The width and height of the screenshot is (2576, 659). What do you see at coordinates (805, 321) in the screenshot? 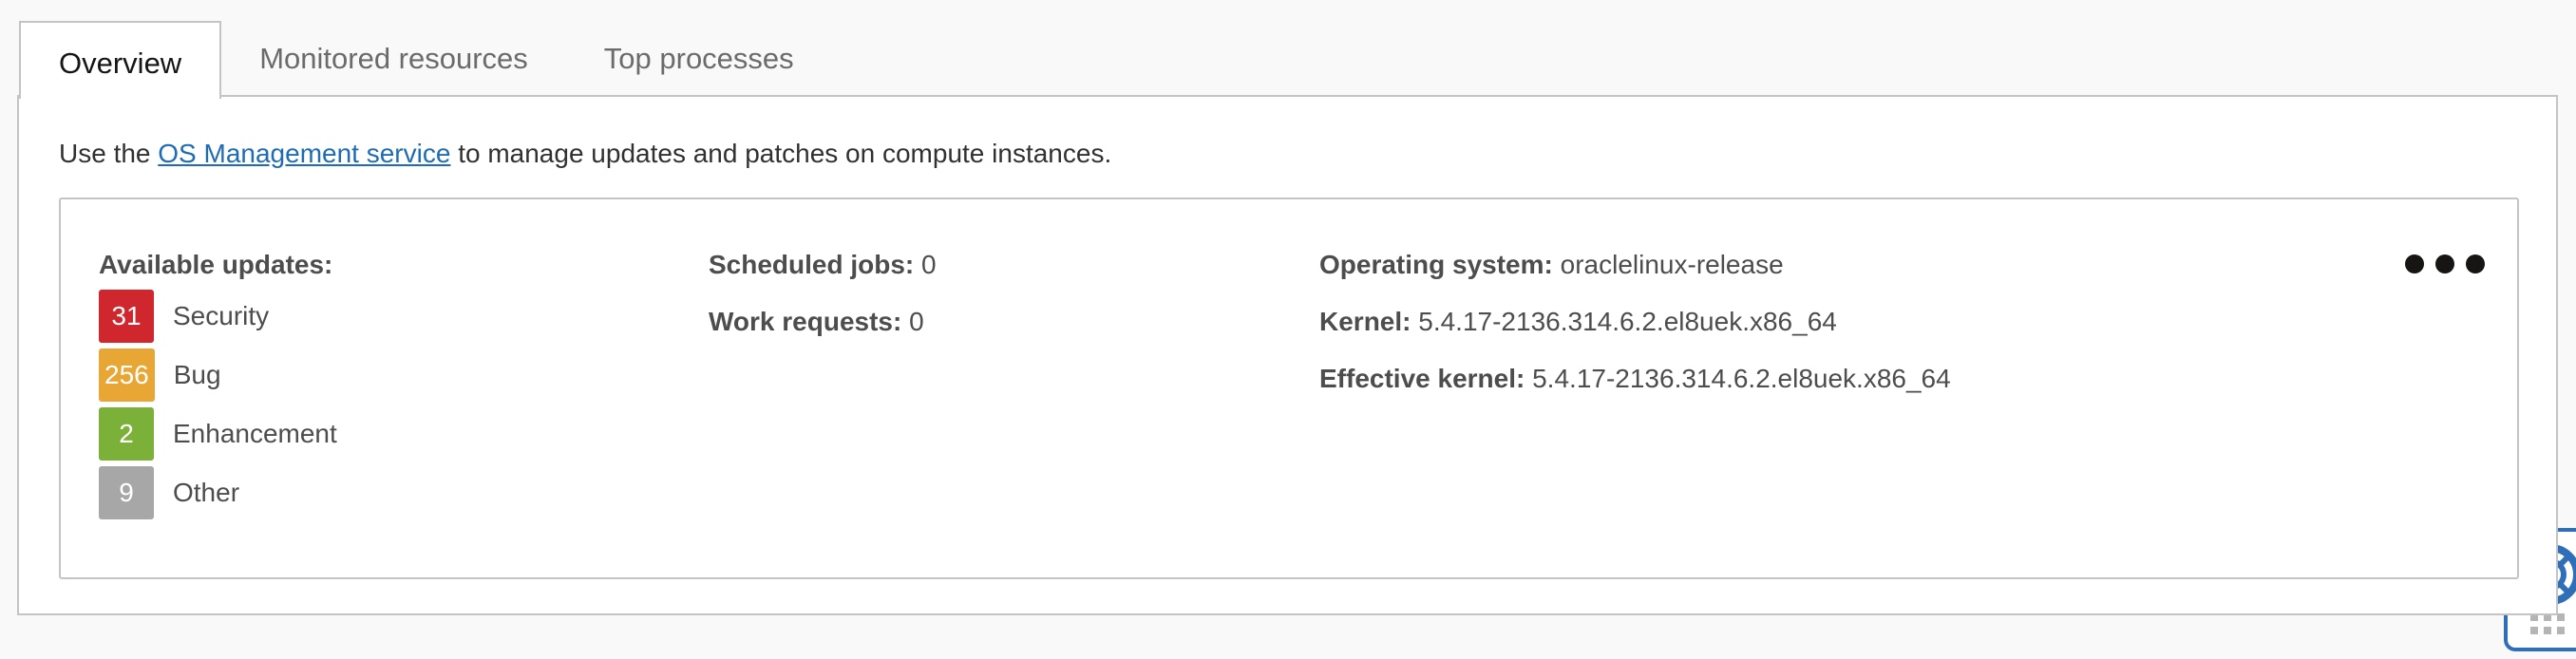
I see `work-requests-label: Work requests:` at bounding box center [805, 321].